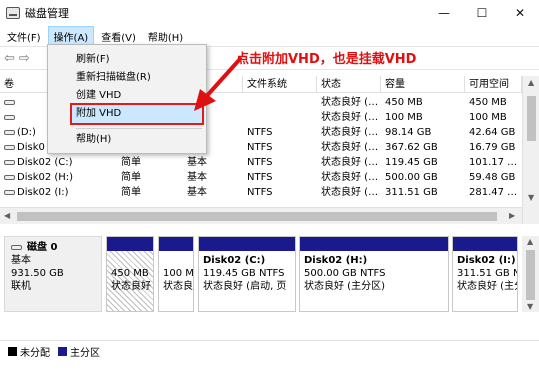 This screenshot has height=383, width=539. Describe the element at coordinates (492, 132) in the screenshot. I see `cell-free-space: 42.64 GB` at that location.